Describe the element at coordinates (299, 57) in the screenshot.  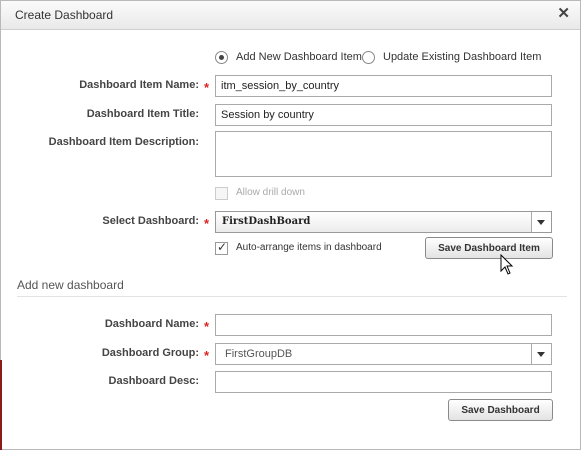
I see `add-new-item-label: Add New Dashboard Item` at that location.